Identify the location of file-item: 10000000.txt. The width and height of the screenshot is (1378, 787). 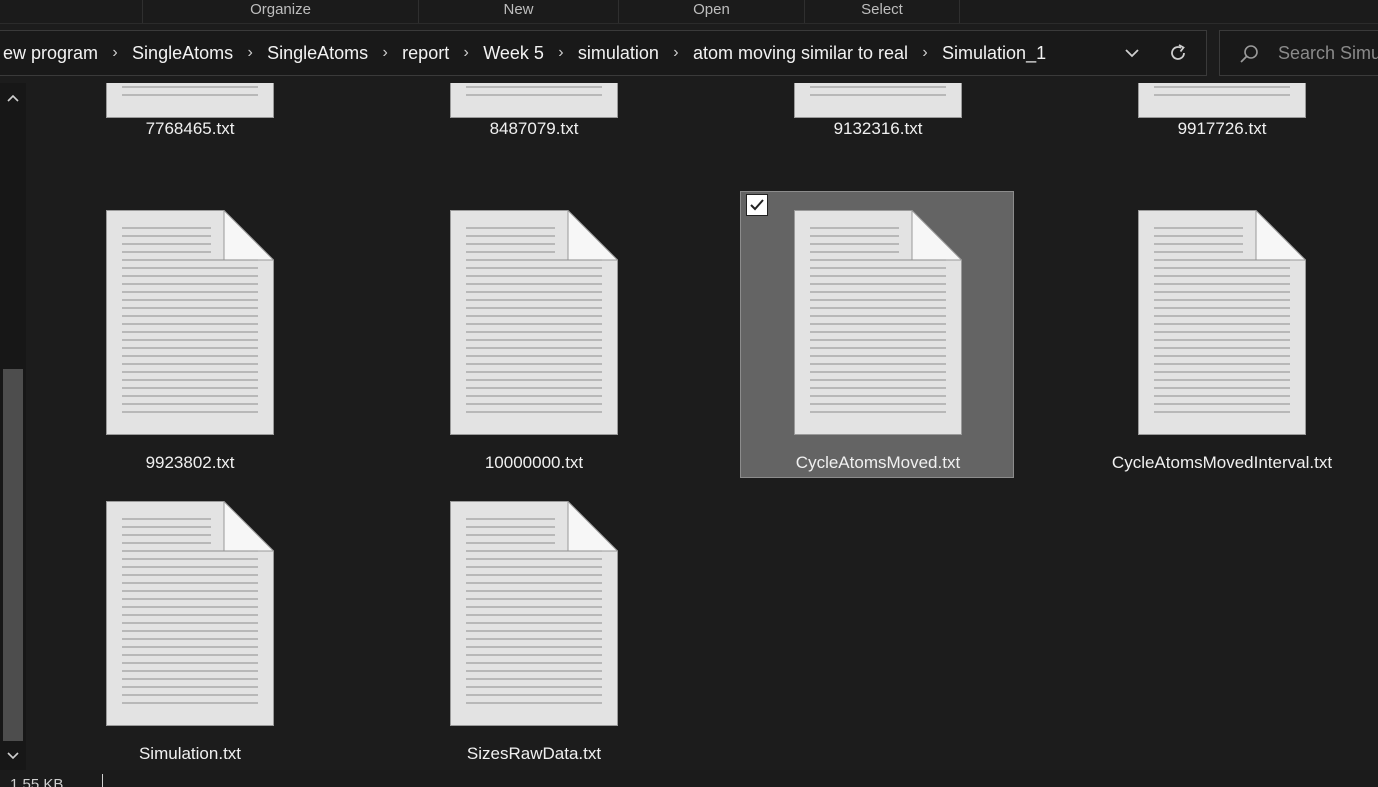
(534, 335).